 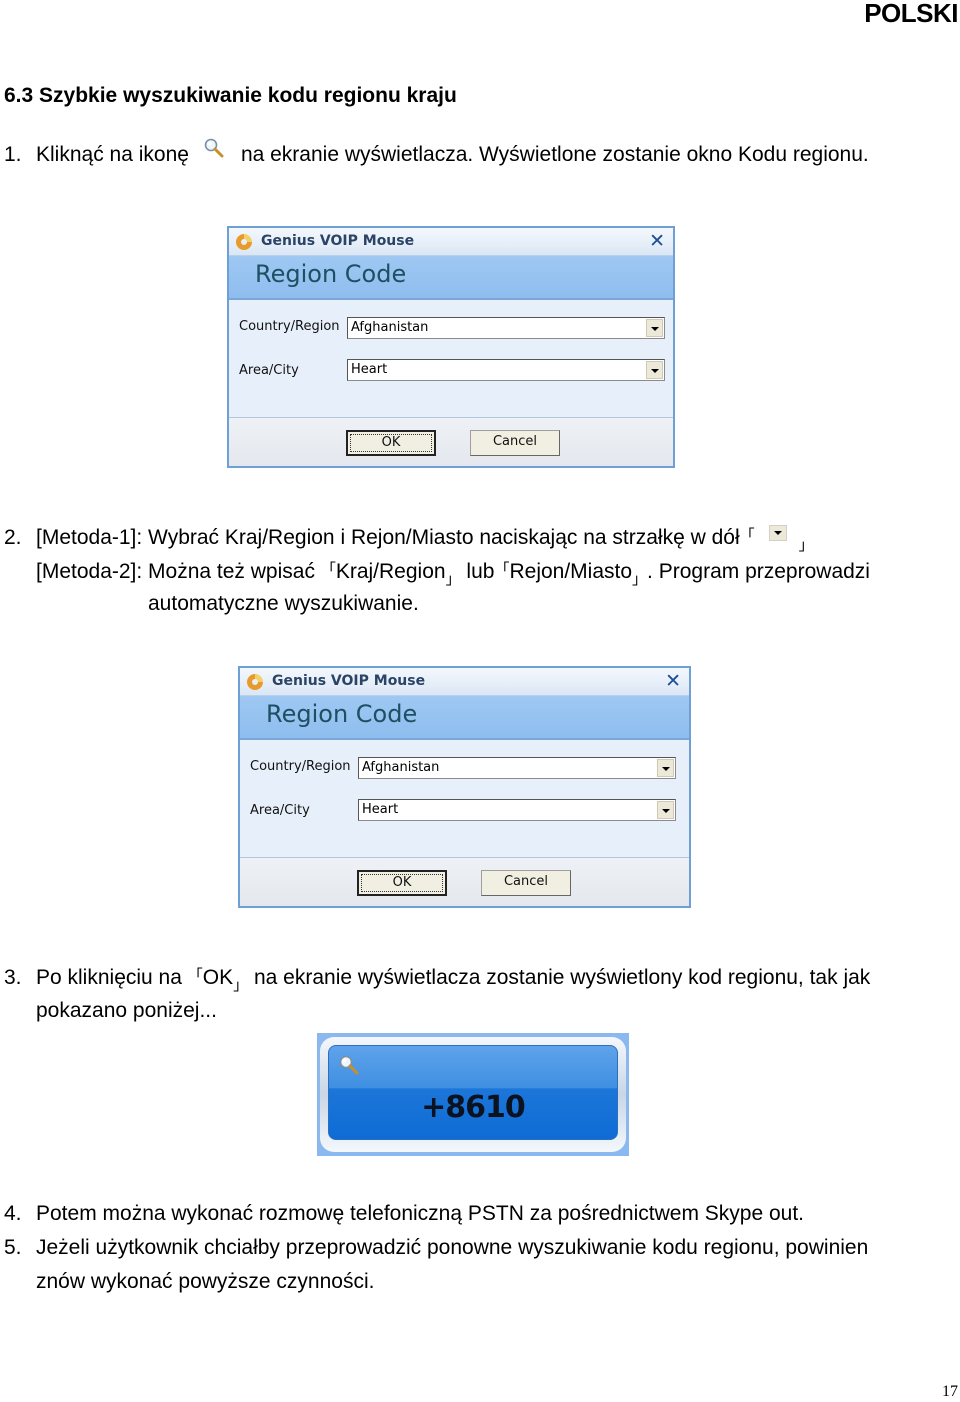 I want to click on step-number: 5., so click(x=13, y=1247).